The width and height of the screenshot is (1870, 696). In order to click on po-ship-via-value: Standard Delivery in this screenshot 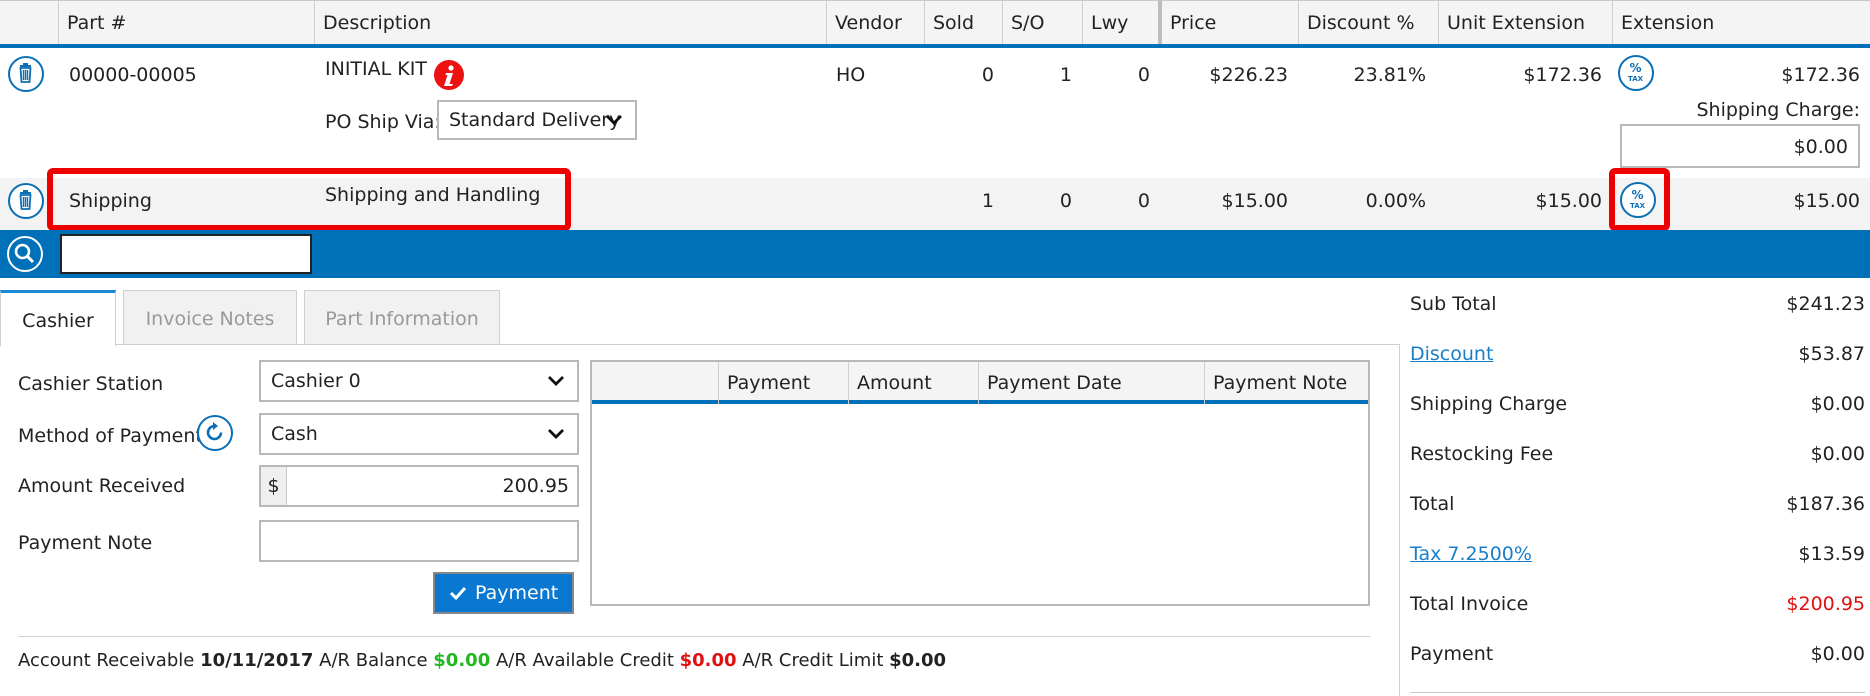, I will do `click(535, 120)`.